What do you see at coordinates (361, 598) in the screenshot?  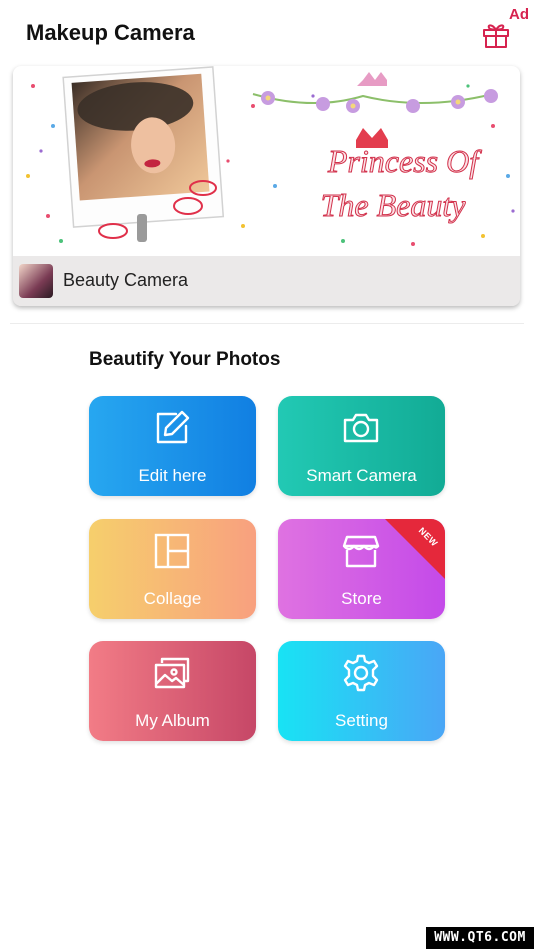 I see `store-label: Store` at bounding box center [361, 598].